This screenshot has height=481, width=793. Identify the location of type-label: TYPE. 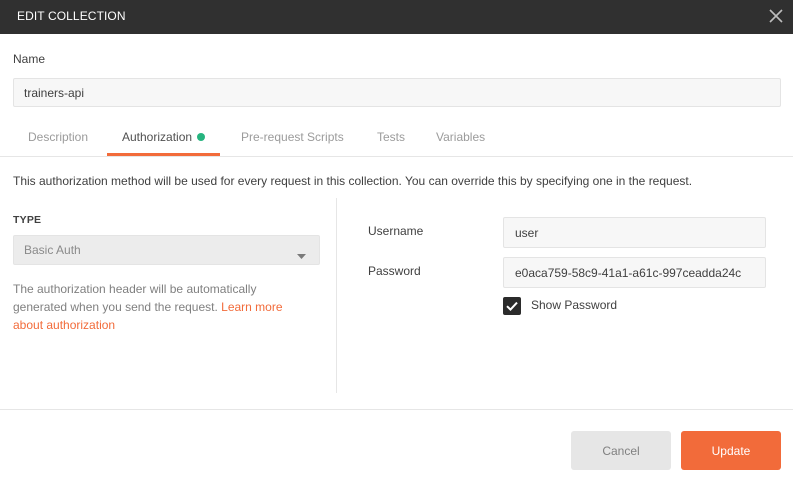
(27, 220).